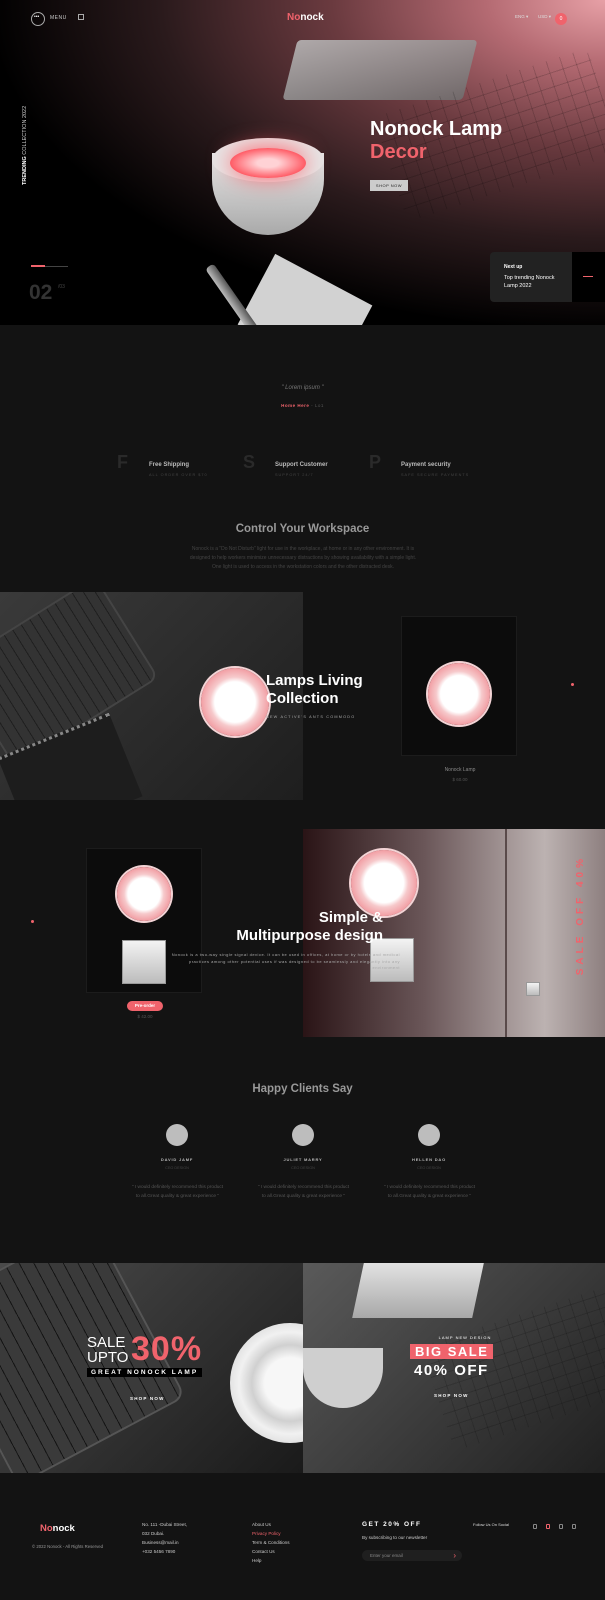 The height and width of the screenshot is (1600, 605). I want to click on newsletter-heading: GET 20% OFF, so click(392, 1524).